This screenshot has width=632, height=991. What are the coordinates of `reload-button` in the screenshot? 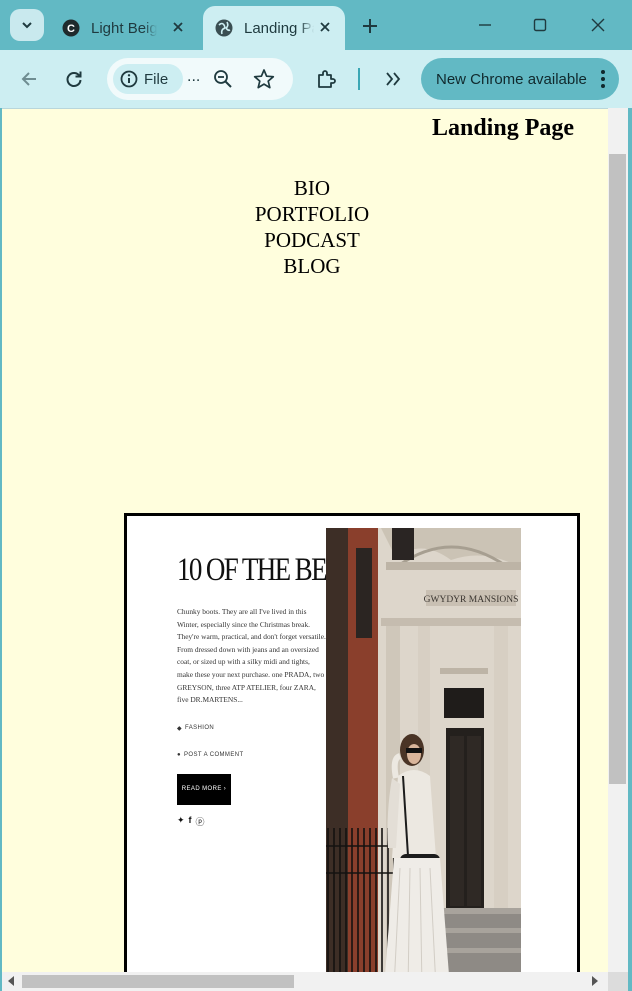 It's located at (74, 79).